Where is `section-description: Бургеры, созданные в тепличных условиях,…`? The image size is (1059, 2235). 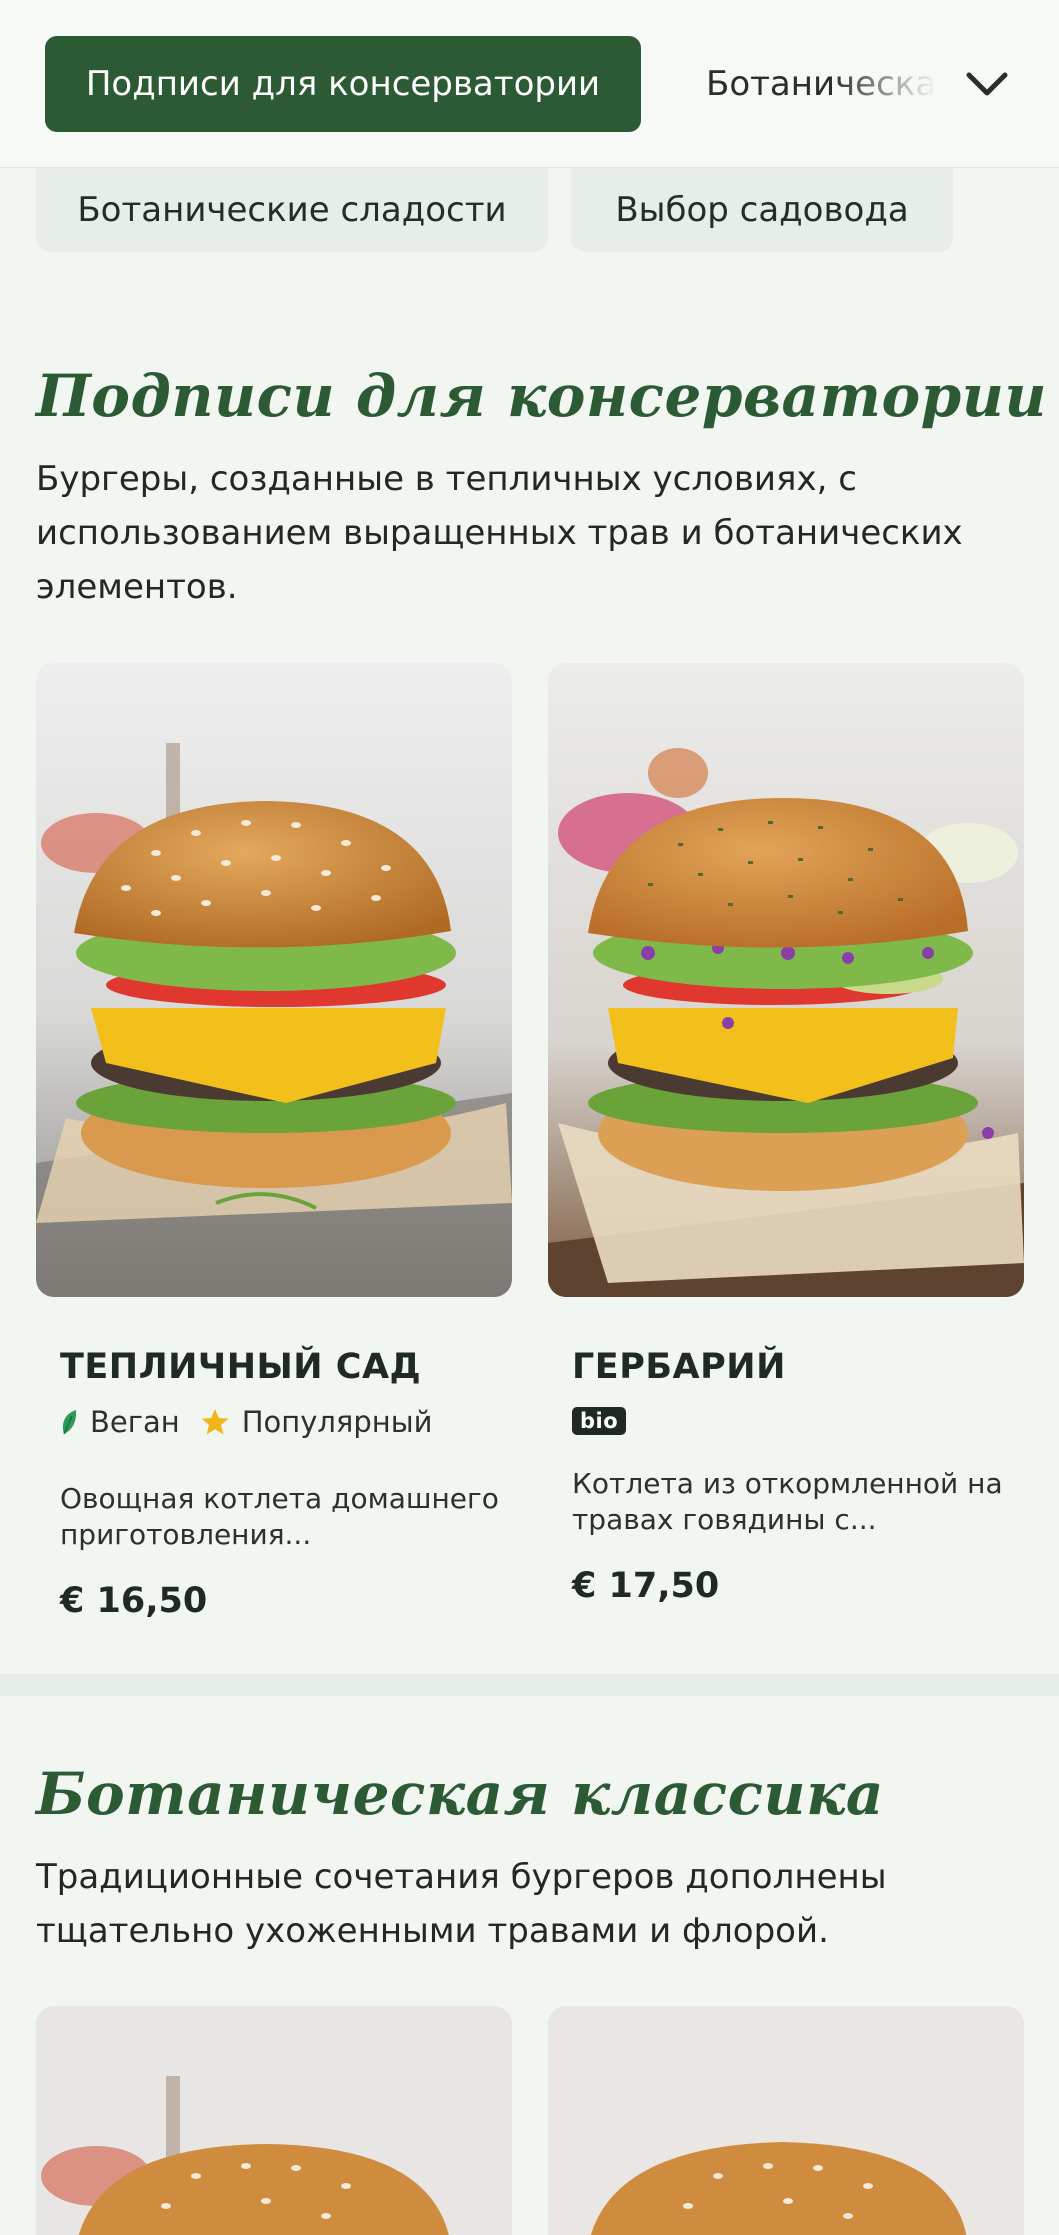 section-description: Бургеры, созданные в тепличных условиях,… is located at coordinates (499, 533).